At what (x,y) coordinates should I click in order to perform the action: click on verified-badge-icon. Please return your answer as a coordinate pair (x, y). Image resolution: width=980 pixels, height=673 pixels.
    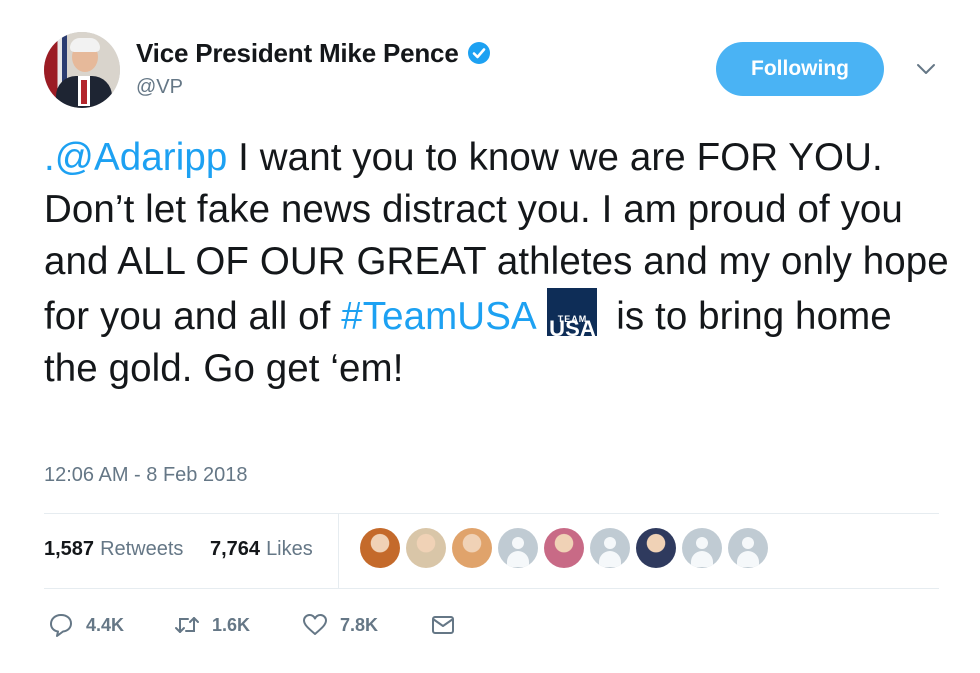
    Looking at the image, I should click on (478, 53).